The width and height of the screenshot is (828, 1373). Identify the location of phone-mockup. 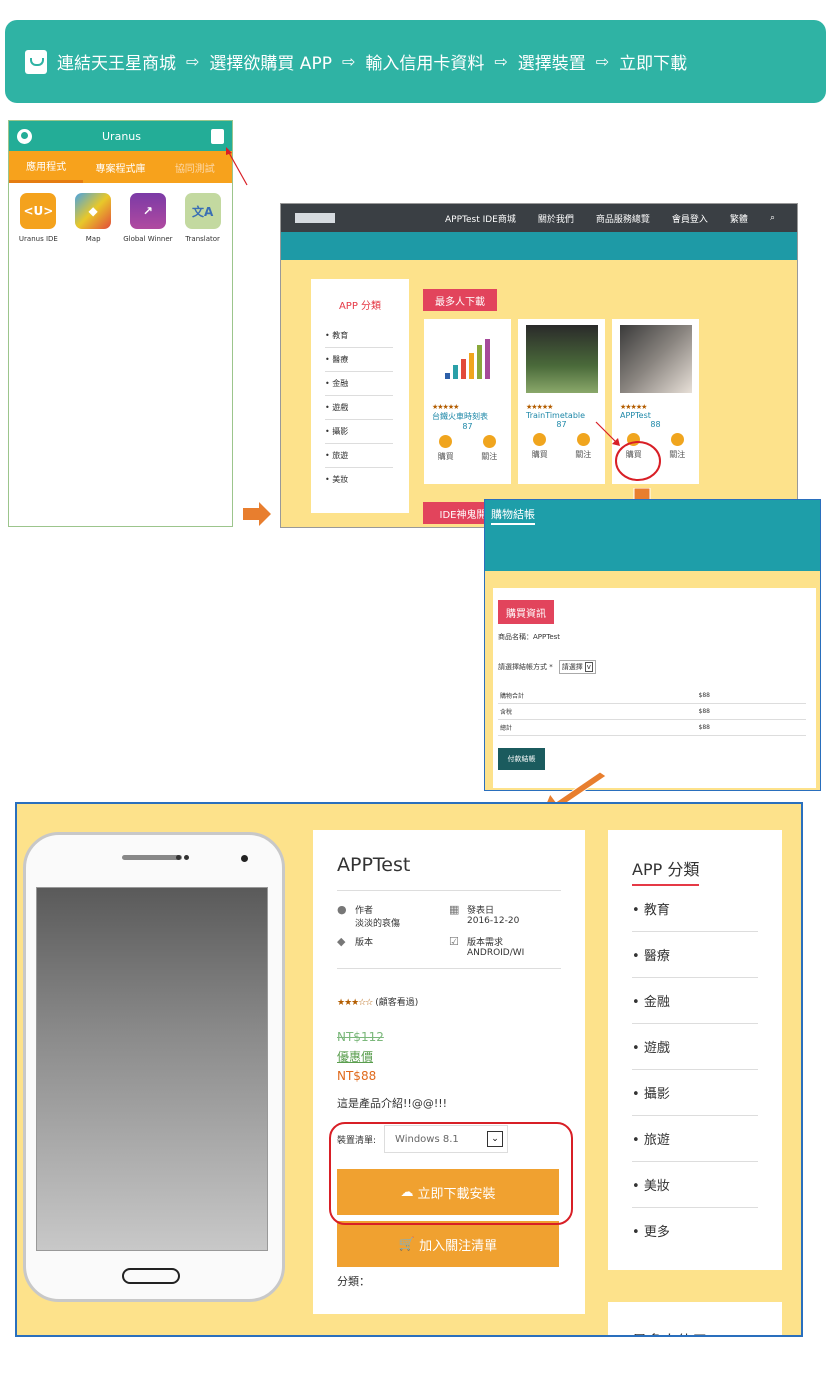
(154, 1067).